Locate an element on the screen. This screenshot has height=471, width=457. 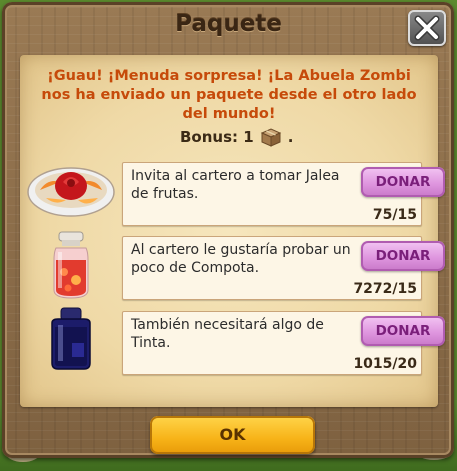
item-count: 75/15 is located at coordinates (394, 215).